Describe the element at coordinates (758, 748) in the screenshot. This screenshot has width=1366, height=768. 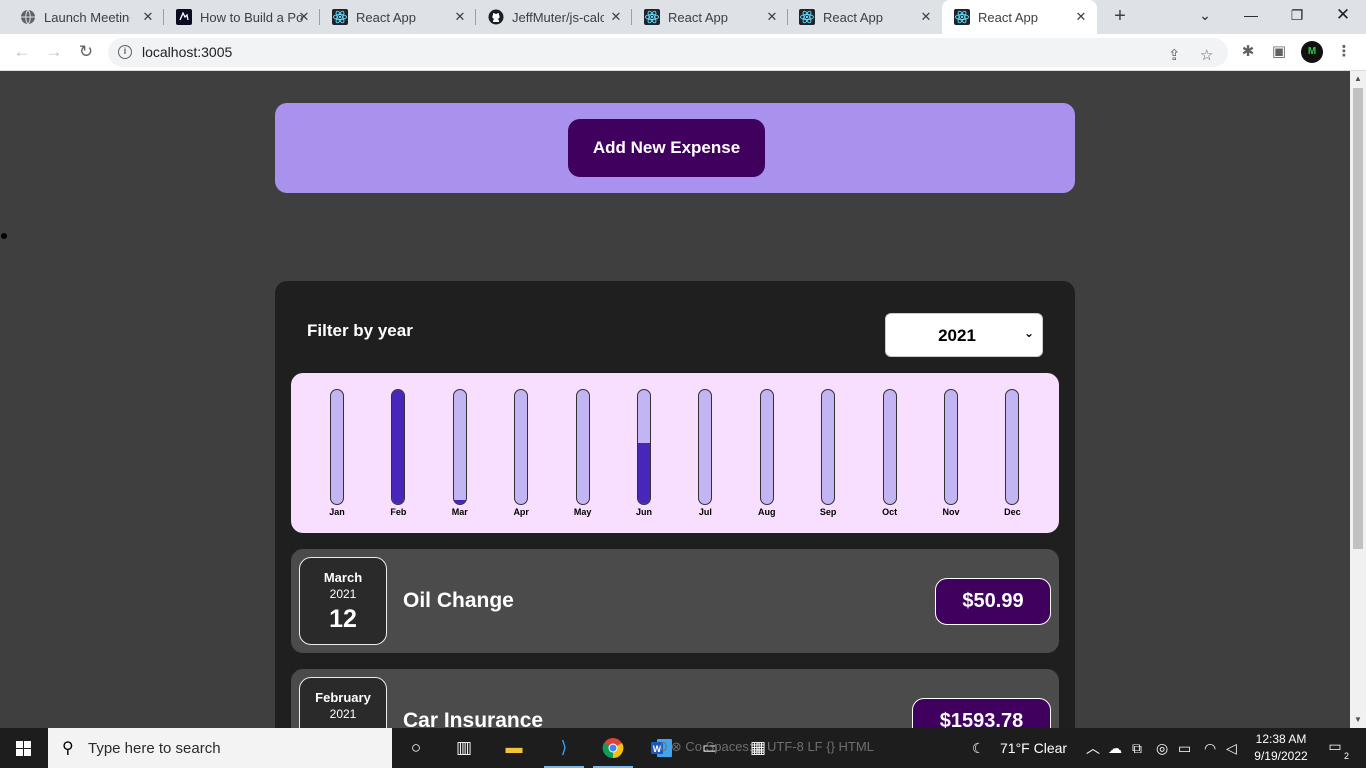
I see `app-icon: ▦` at that location.